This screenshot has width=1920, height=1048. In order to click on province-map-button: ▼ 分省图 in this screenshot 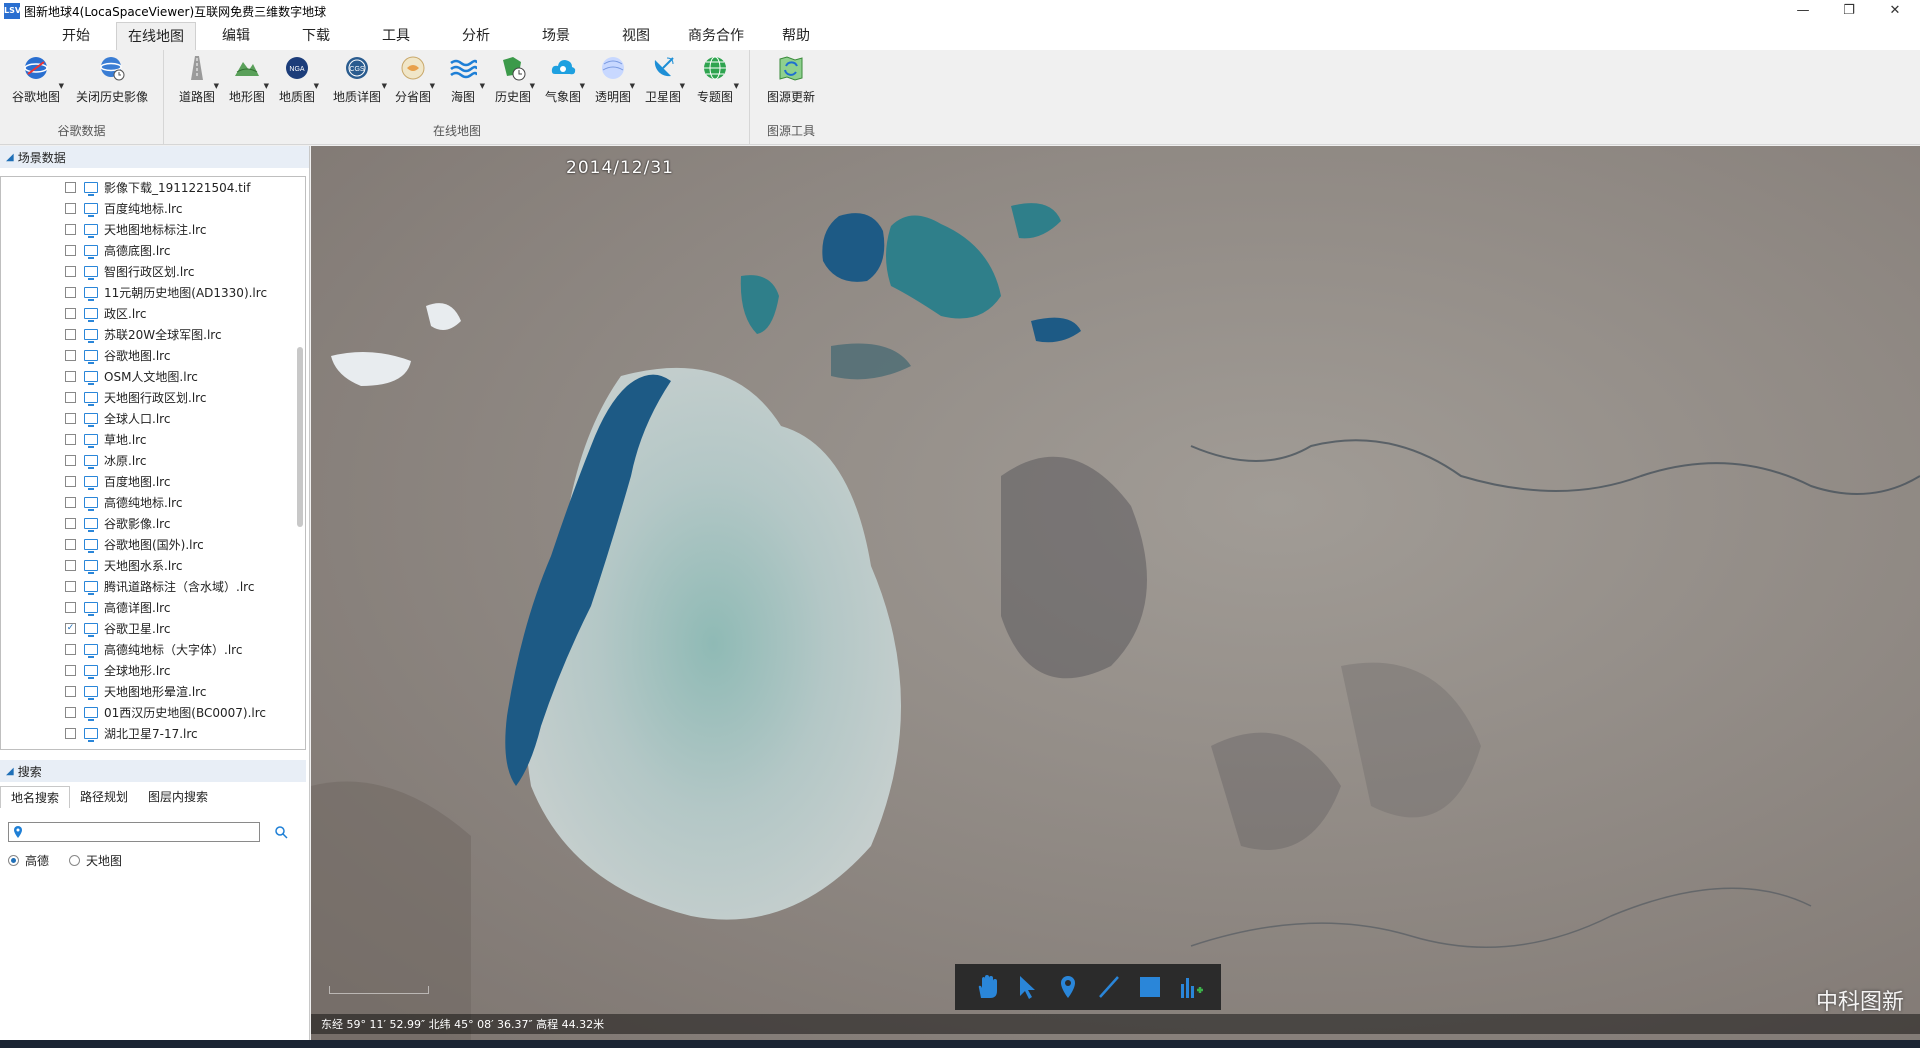, I will do `click(414, 82)`.